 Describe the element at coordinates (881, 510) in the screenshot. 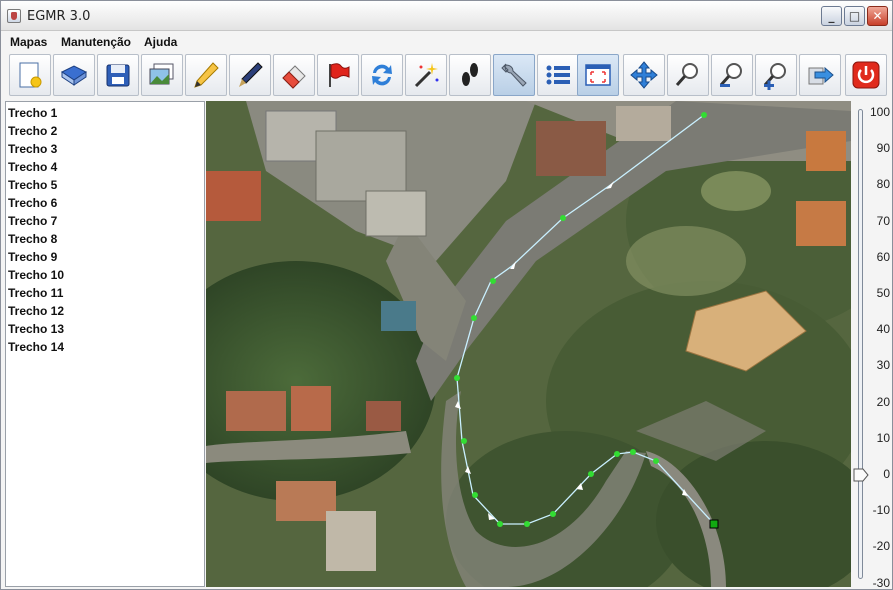

I see `zoom-scale-label: -10` at that location.